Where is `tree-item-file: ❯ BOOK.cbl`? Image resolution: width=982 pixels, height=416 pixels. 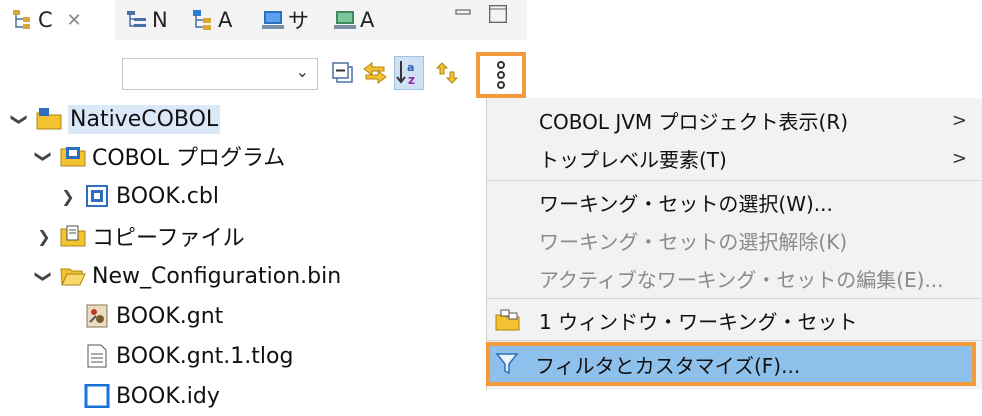 tree-item-file: ❯ BOOK.cbl is located at coordinates (138, 196).